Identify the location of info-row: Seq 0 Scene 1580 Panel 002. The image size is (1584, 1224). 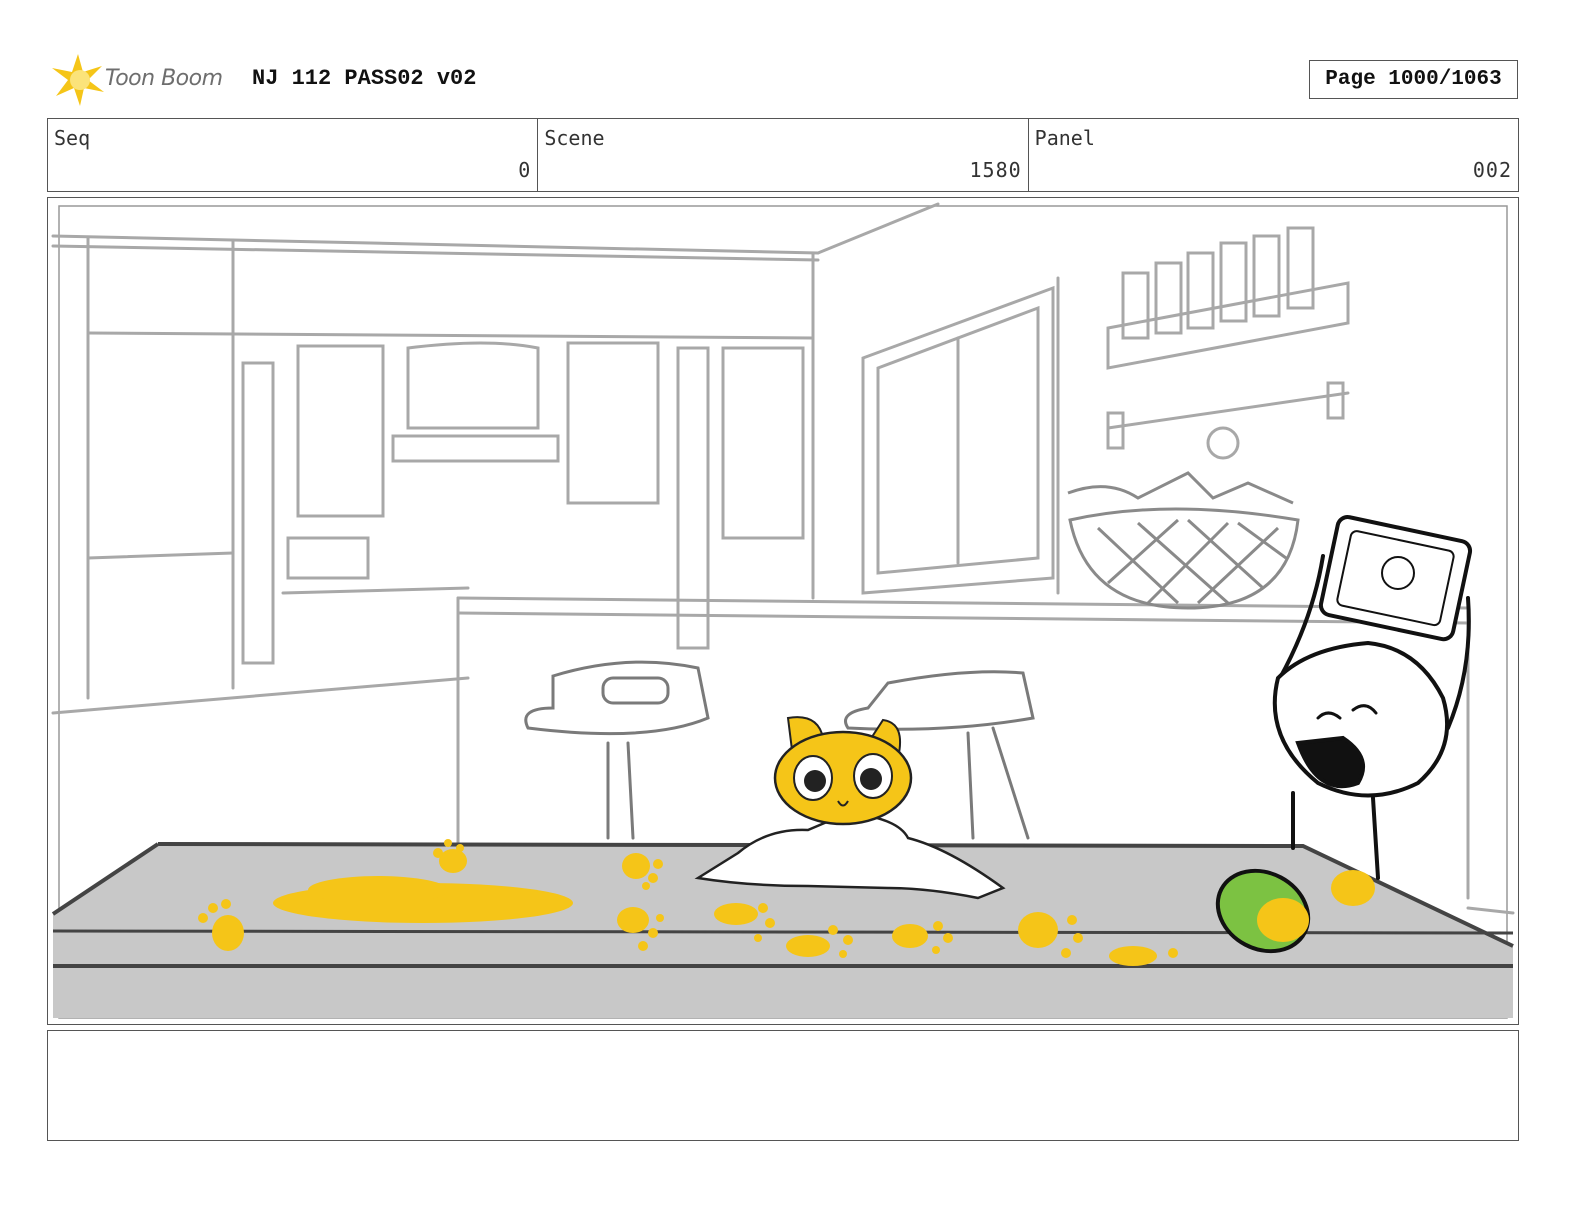
(783, 155).